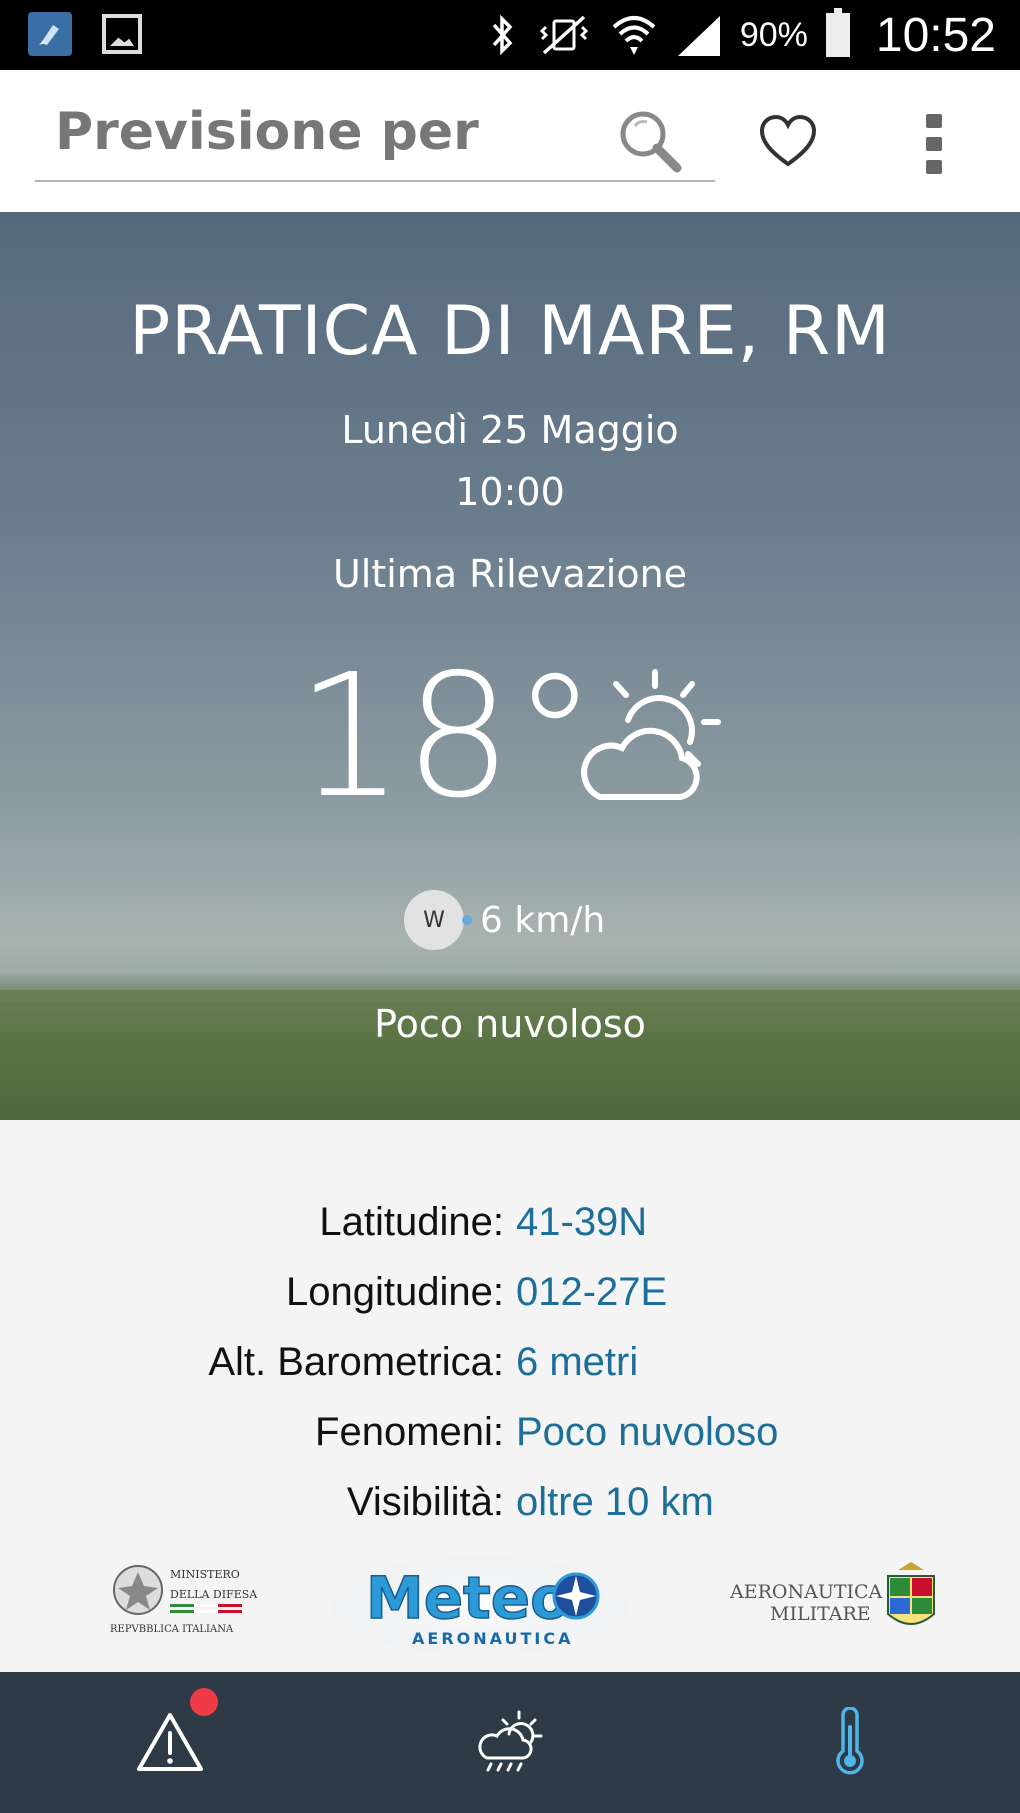 The height and width of the screenshot is (1813, 1020). What do you see at coordinates (592, 1292) in the screenshot?
I see `detail-value: 012-27E` at bounding box center [592, 1292].